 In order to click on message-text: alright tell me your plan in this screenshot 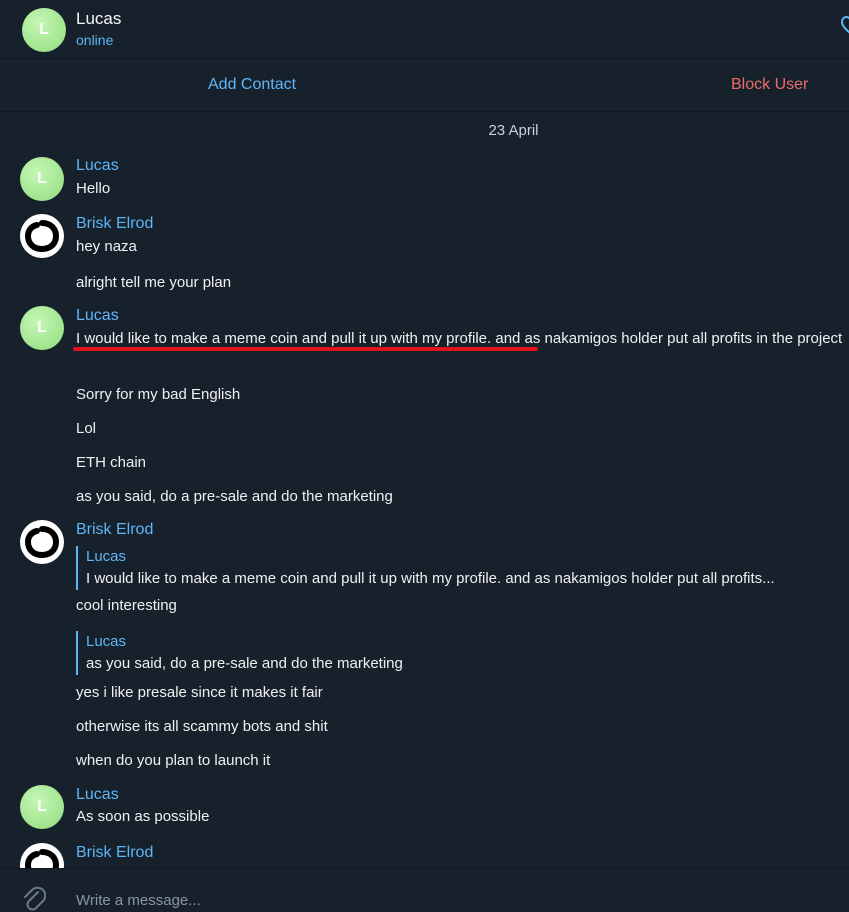, I will do `click(154, 282)`.